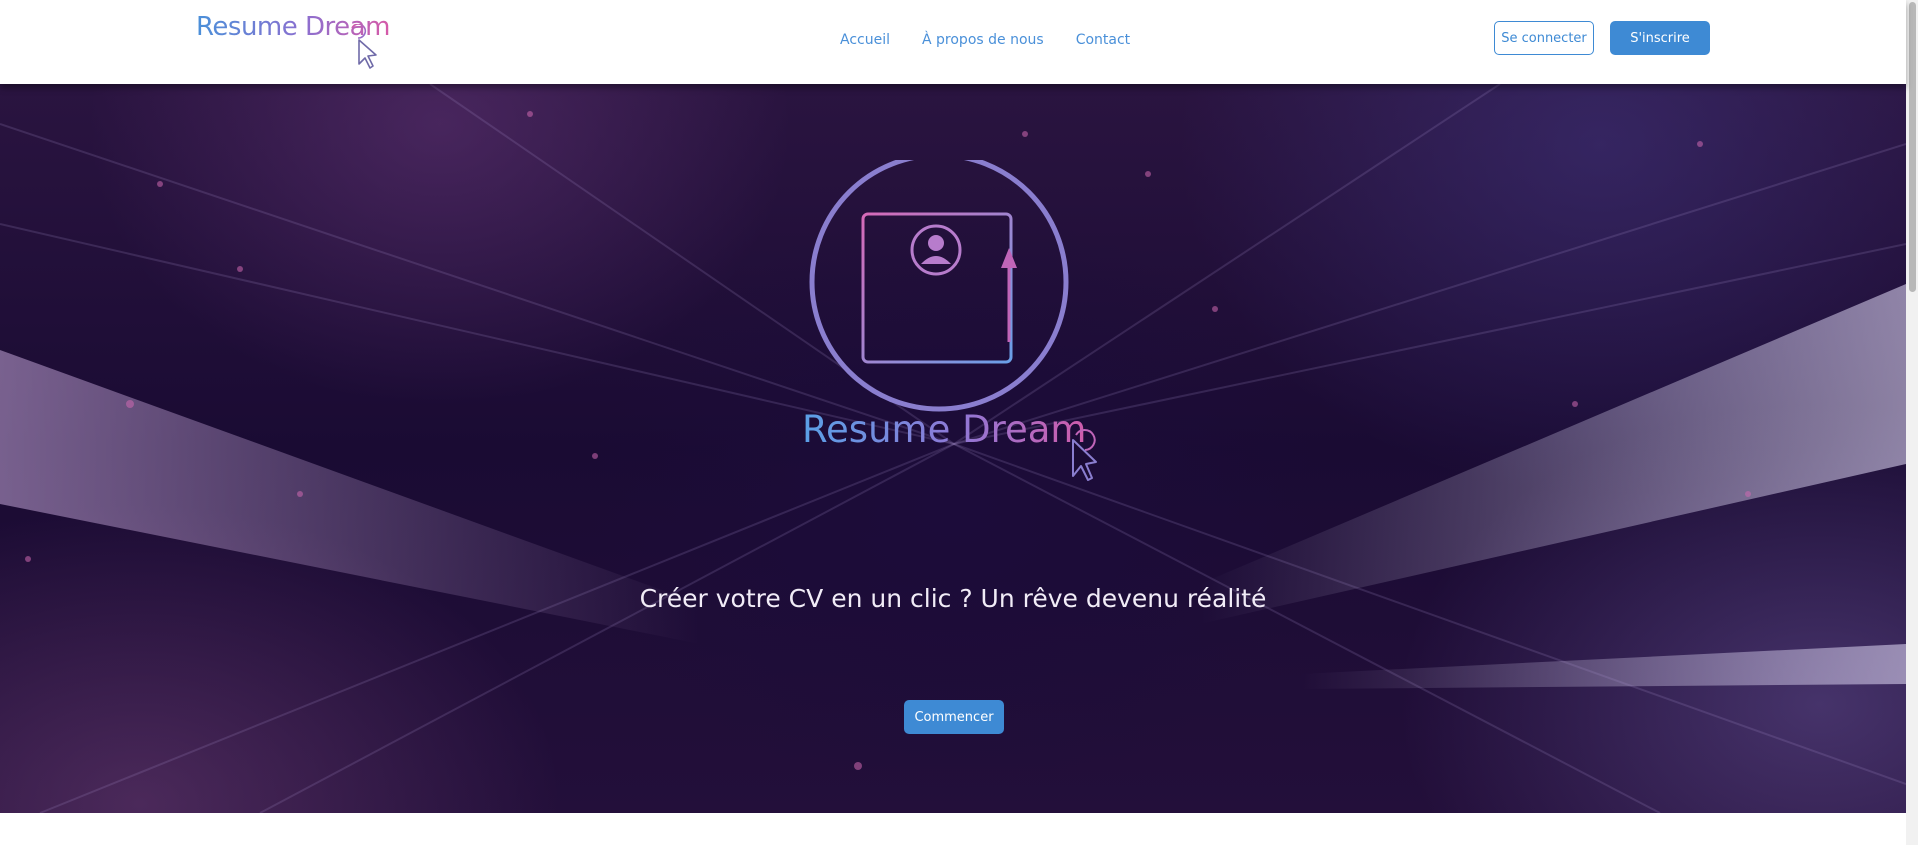 This screenshot has width=1918, height=845. What do you see at coordinates (1009, 295) in the screenshot?
I see `arrow-up-icon` at bounding box center [1009, 295].